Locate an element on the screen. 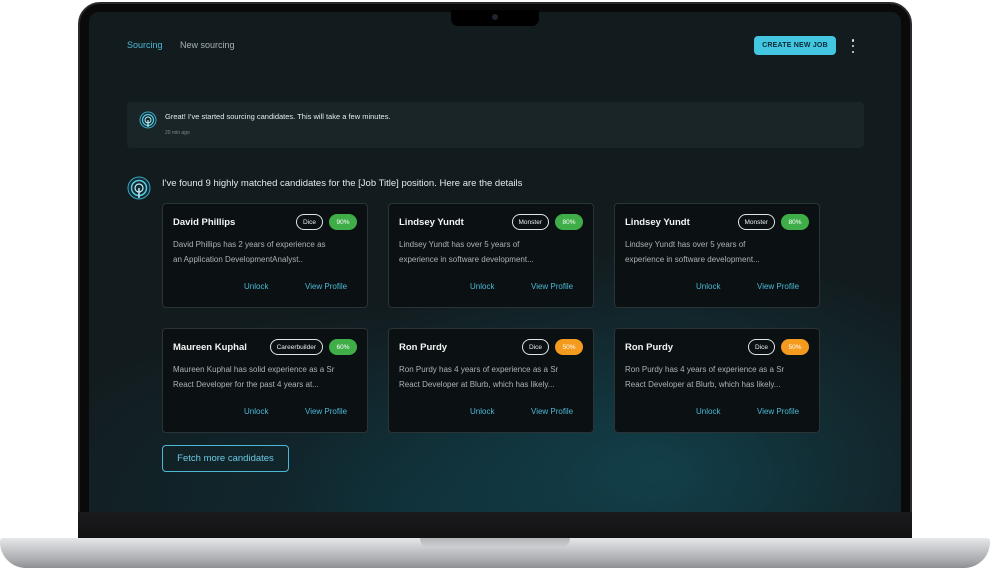 The image size is (1000, 571). candidate-name: Maureen Kuphal is located at coordinates (210, 347).